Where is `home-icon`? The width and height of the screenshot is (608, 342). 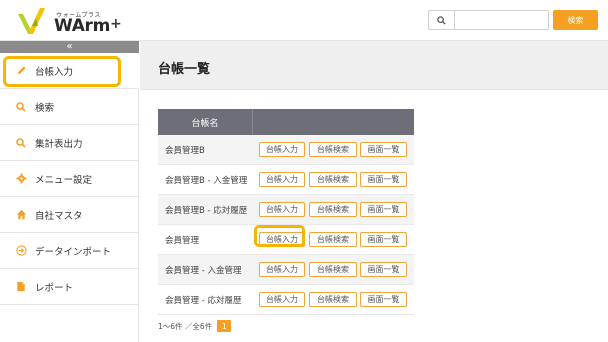 home-icon is located at coordinates (21, 215).